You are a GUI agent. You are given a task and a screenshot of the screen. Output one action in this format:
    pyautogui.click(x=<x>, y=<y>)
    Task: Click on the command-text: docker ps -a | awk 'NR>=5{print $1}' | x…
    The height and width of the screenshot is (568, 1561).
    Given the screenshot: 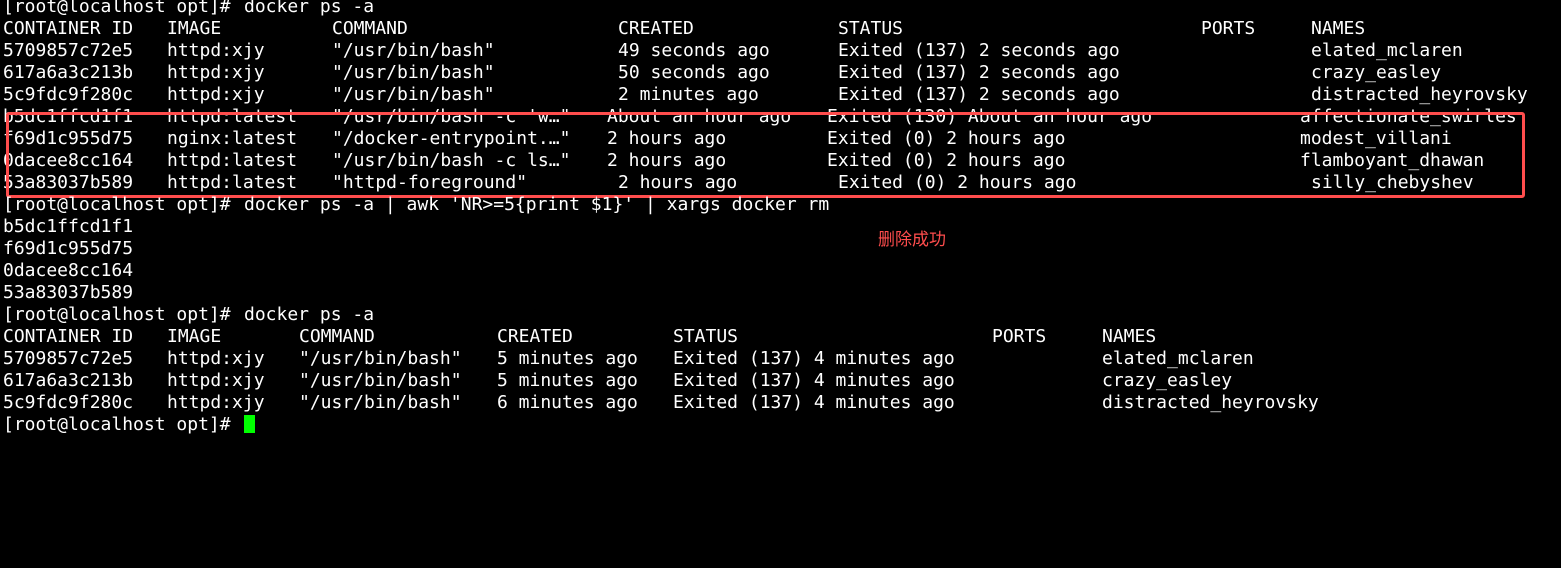 What is the action you would take?
    pyautogui.click(x=537, y=204)
    